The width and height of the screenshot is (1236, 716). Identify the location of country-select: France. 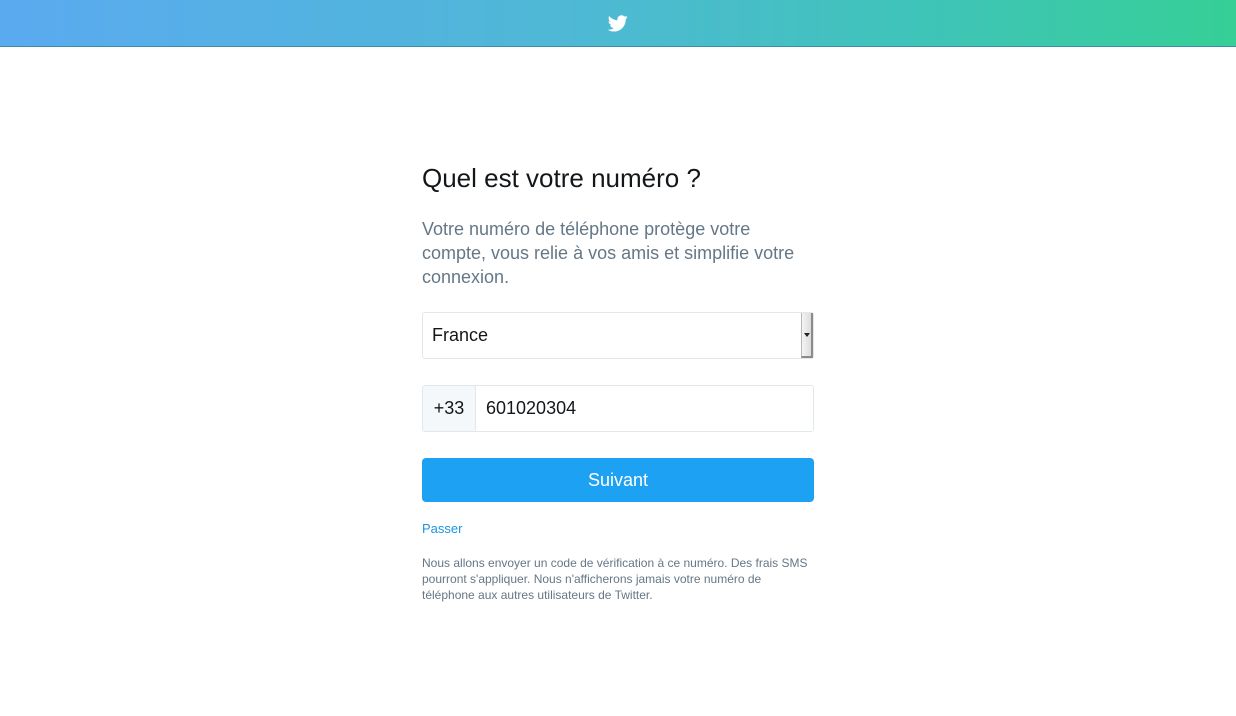
(618, 335).